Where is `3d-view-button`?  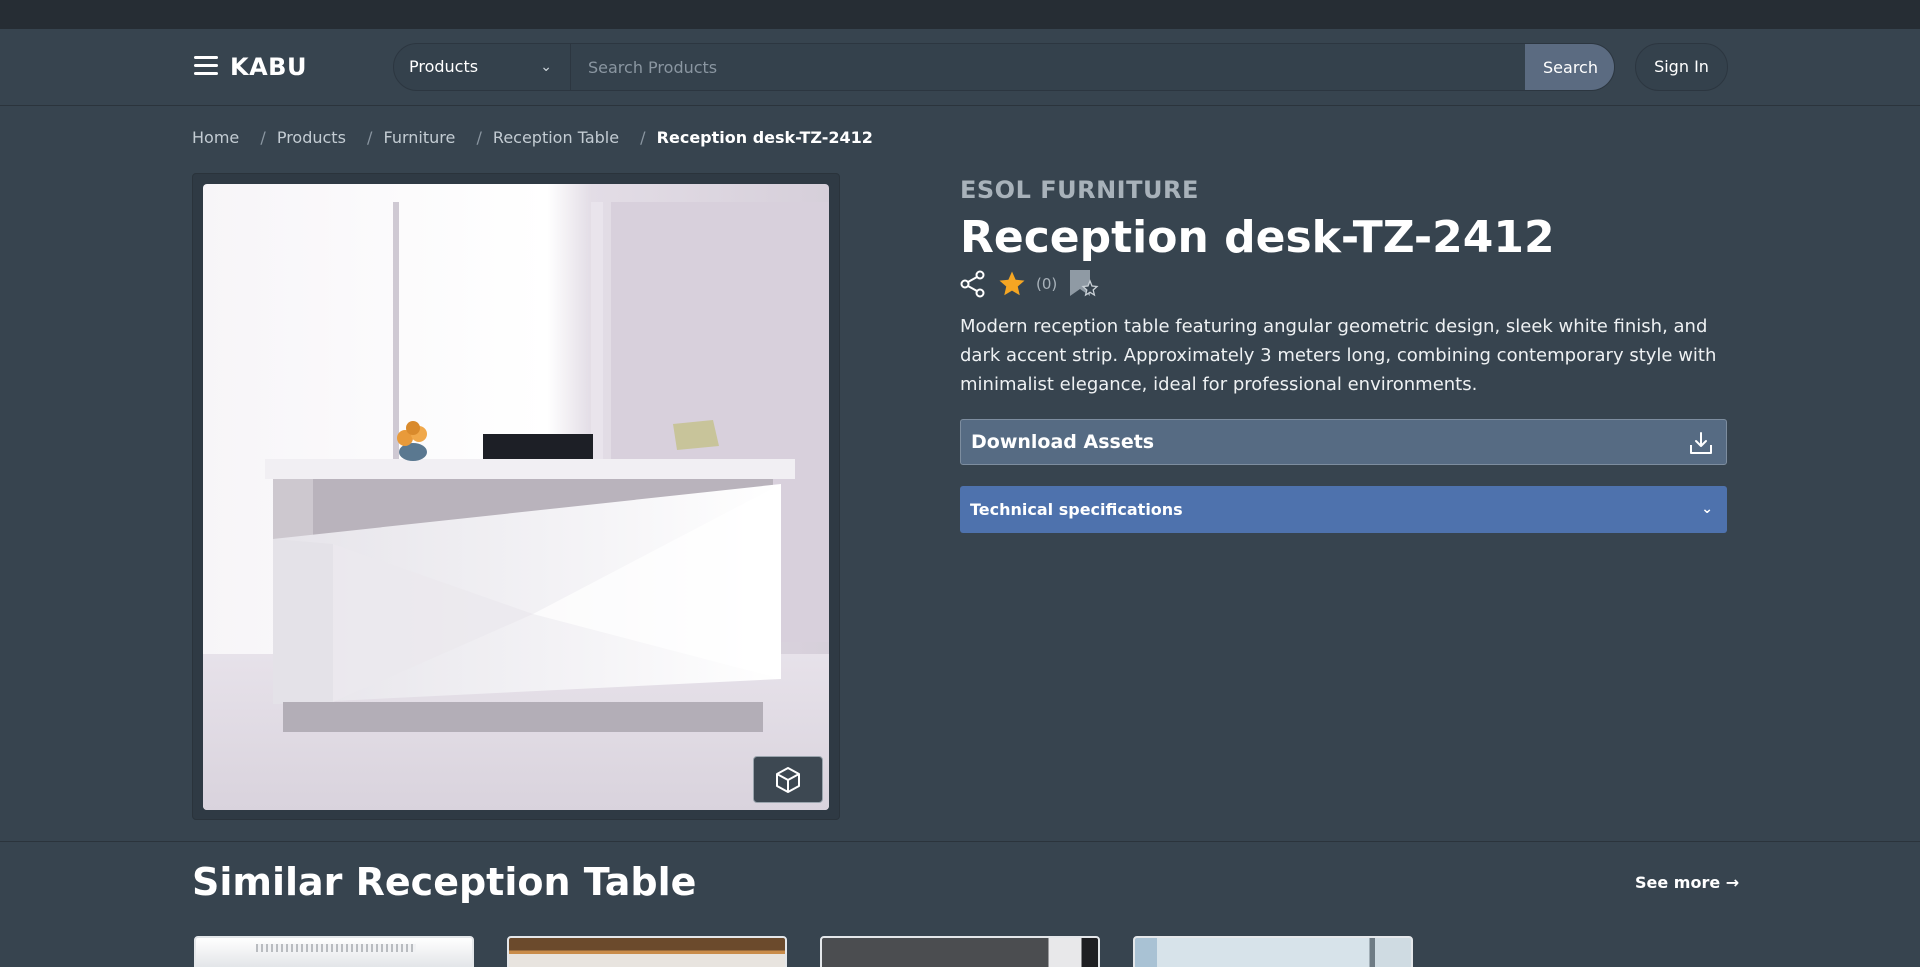
3d-view-button is located at coordinates (788, 779).